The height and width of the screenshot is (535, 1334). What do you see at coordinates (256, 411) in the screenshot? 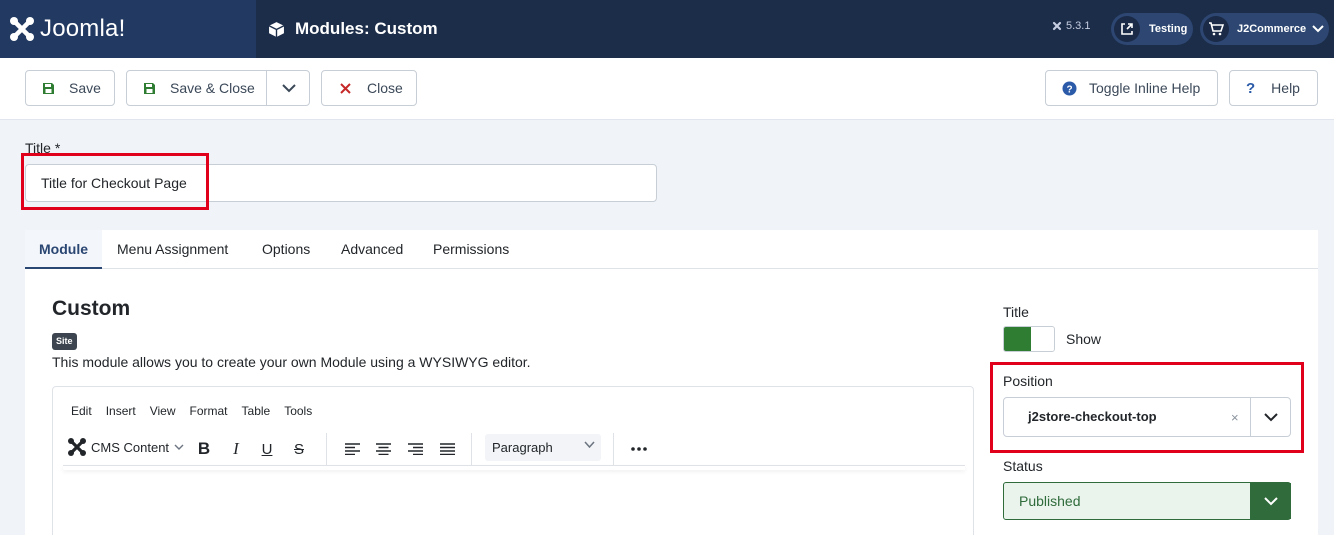
I see `menu-table: Table` at bounding box center [256, 411].